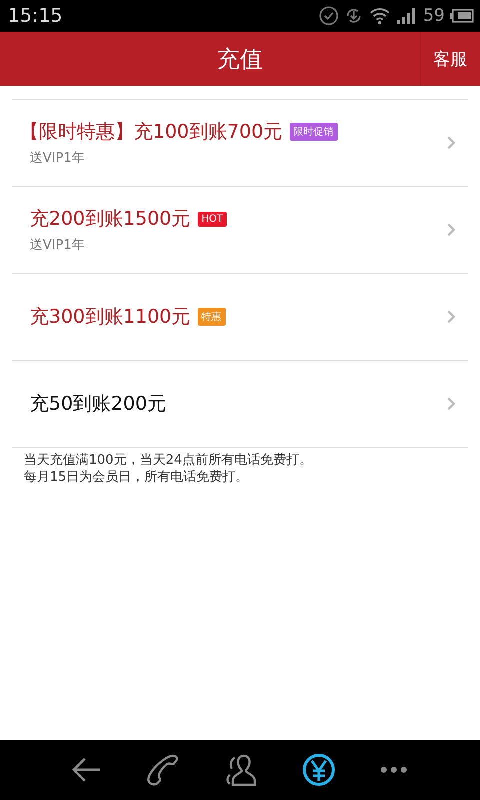 The image size is (480, 800). Describe the element at coordinates (151, 132) in the screenshot. I see `offer-title: 【限时特惠】充100到账700元` at that location.